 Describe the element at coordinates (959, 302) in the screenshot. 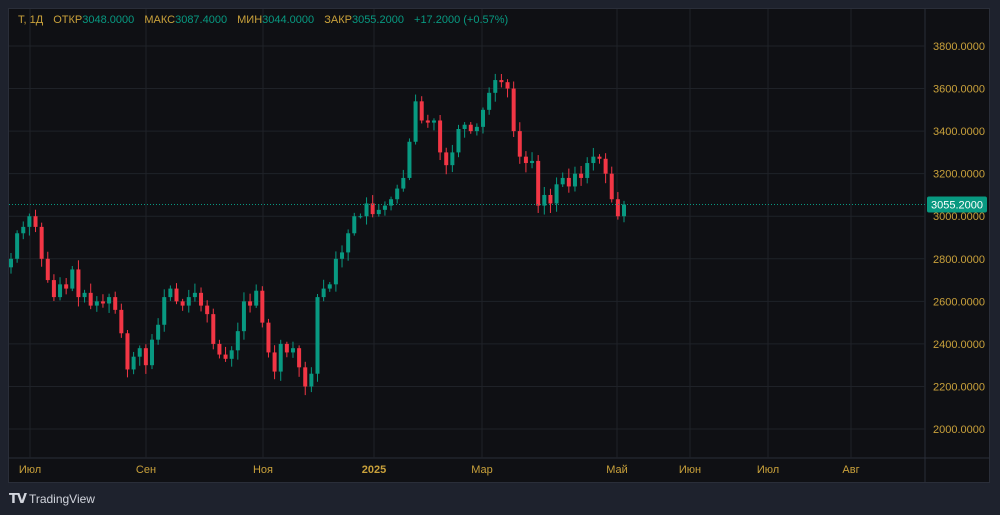

I see `y-tick-label: 2600.0000` at that location.